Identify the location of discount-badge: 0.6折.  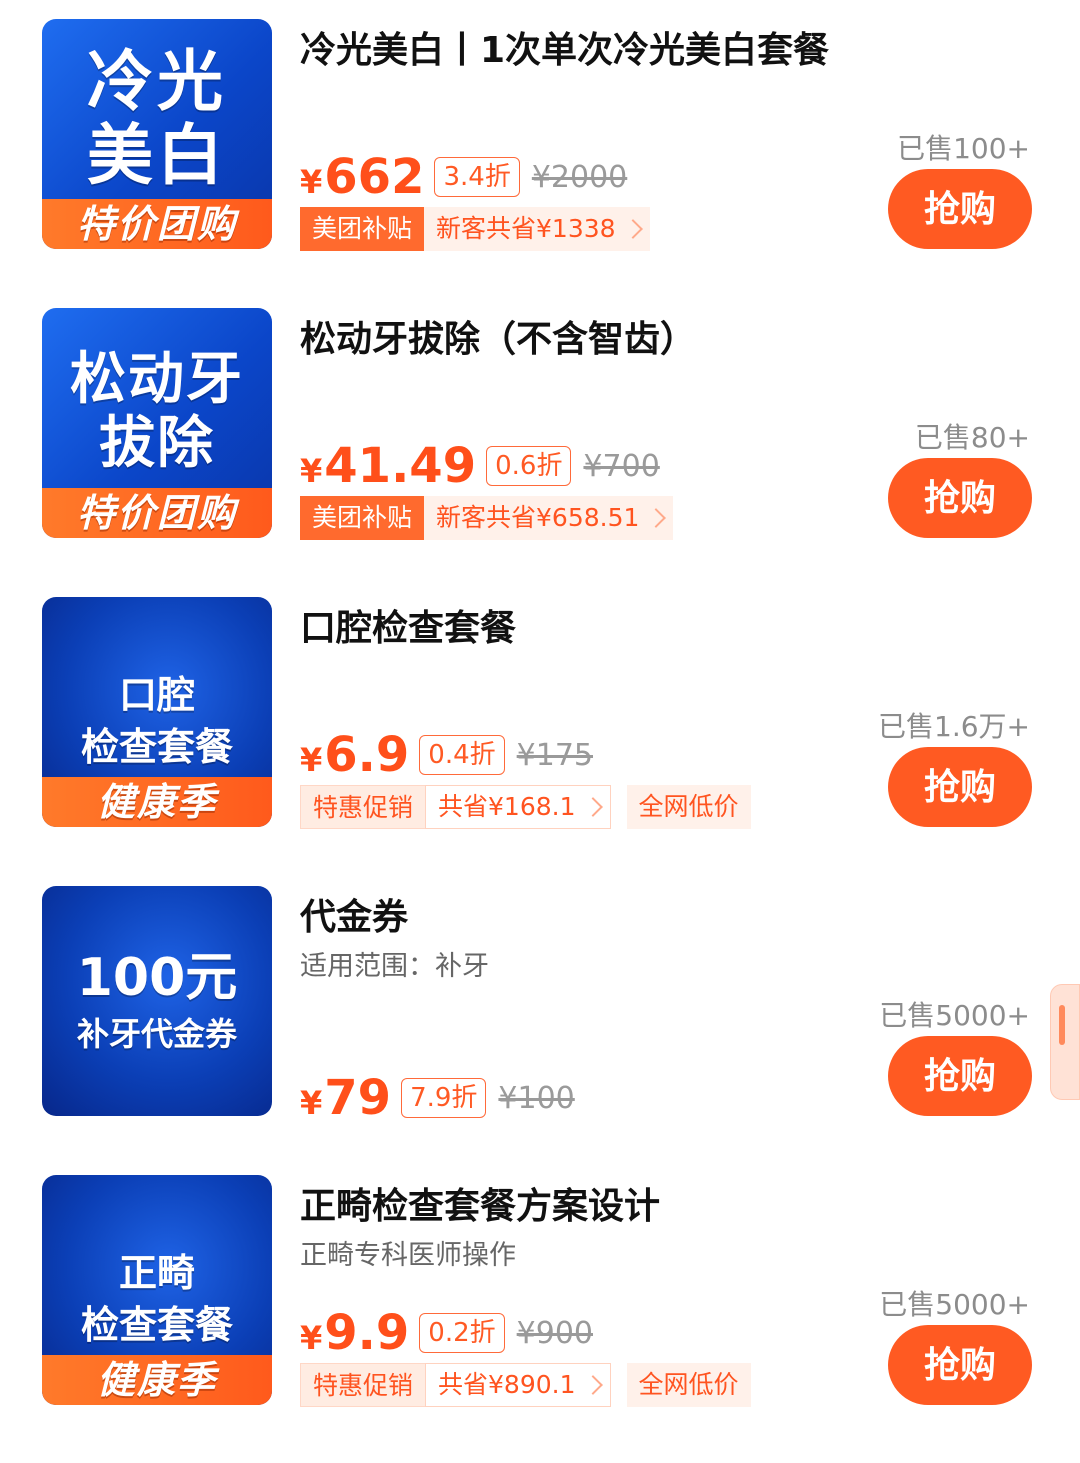
(529, 466).